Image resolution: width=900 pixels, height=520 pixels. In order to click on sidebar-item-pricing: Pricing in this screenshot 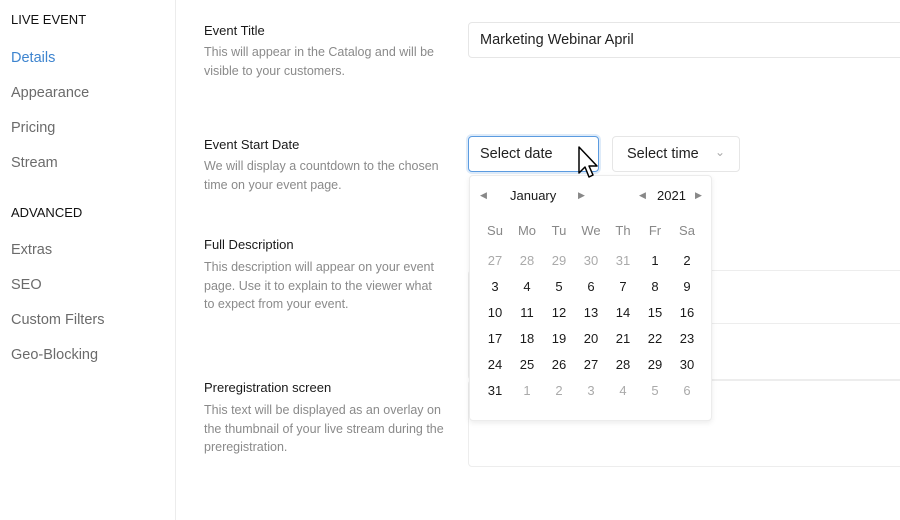, I will do `click(33, 128)`.